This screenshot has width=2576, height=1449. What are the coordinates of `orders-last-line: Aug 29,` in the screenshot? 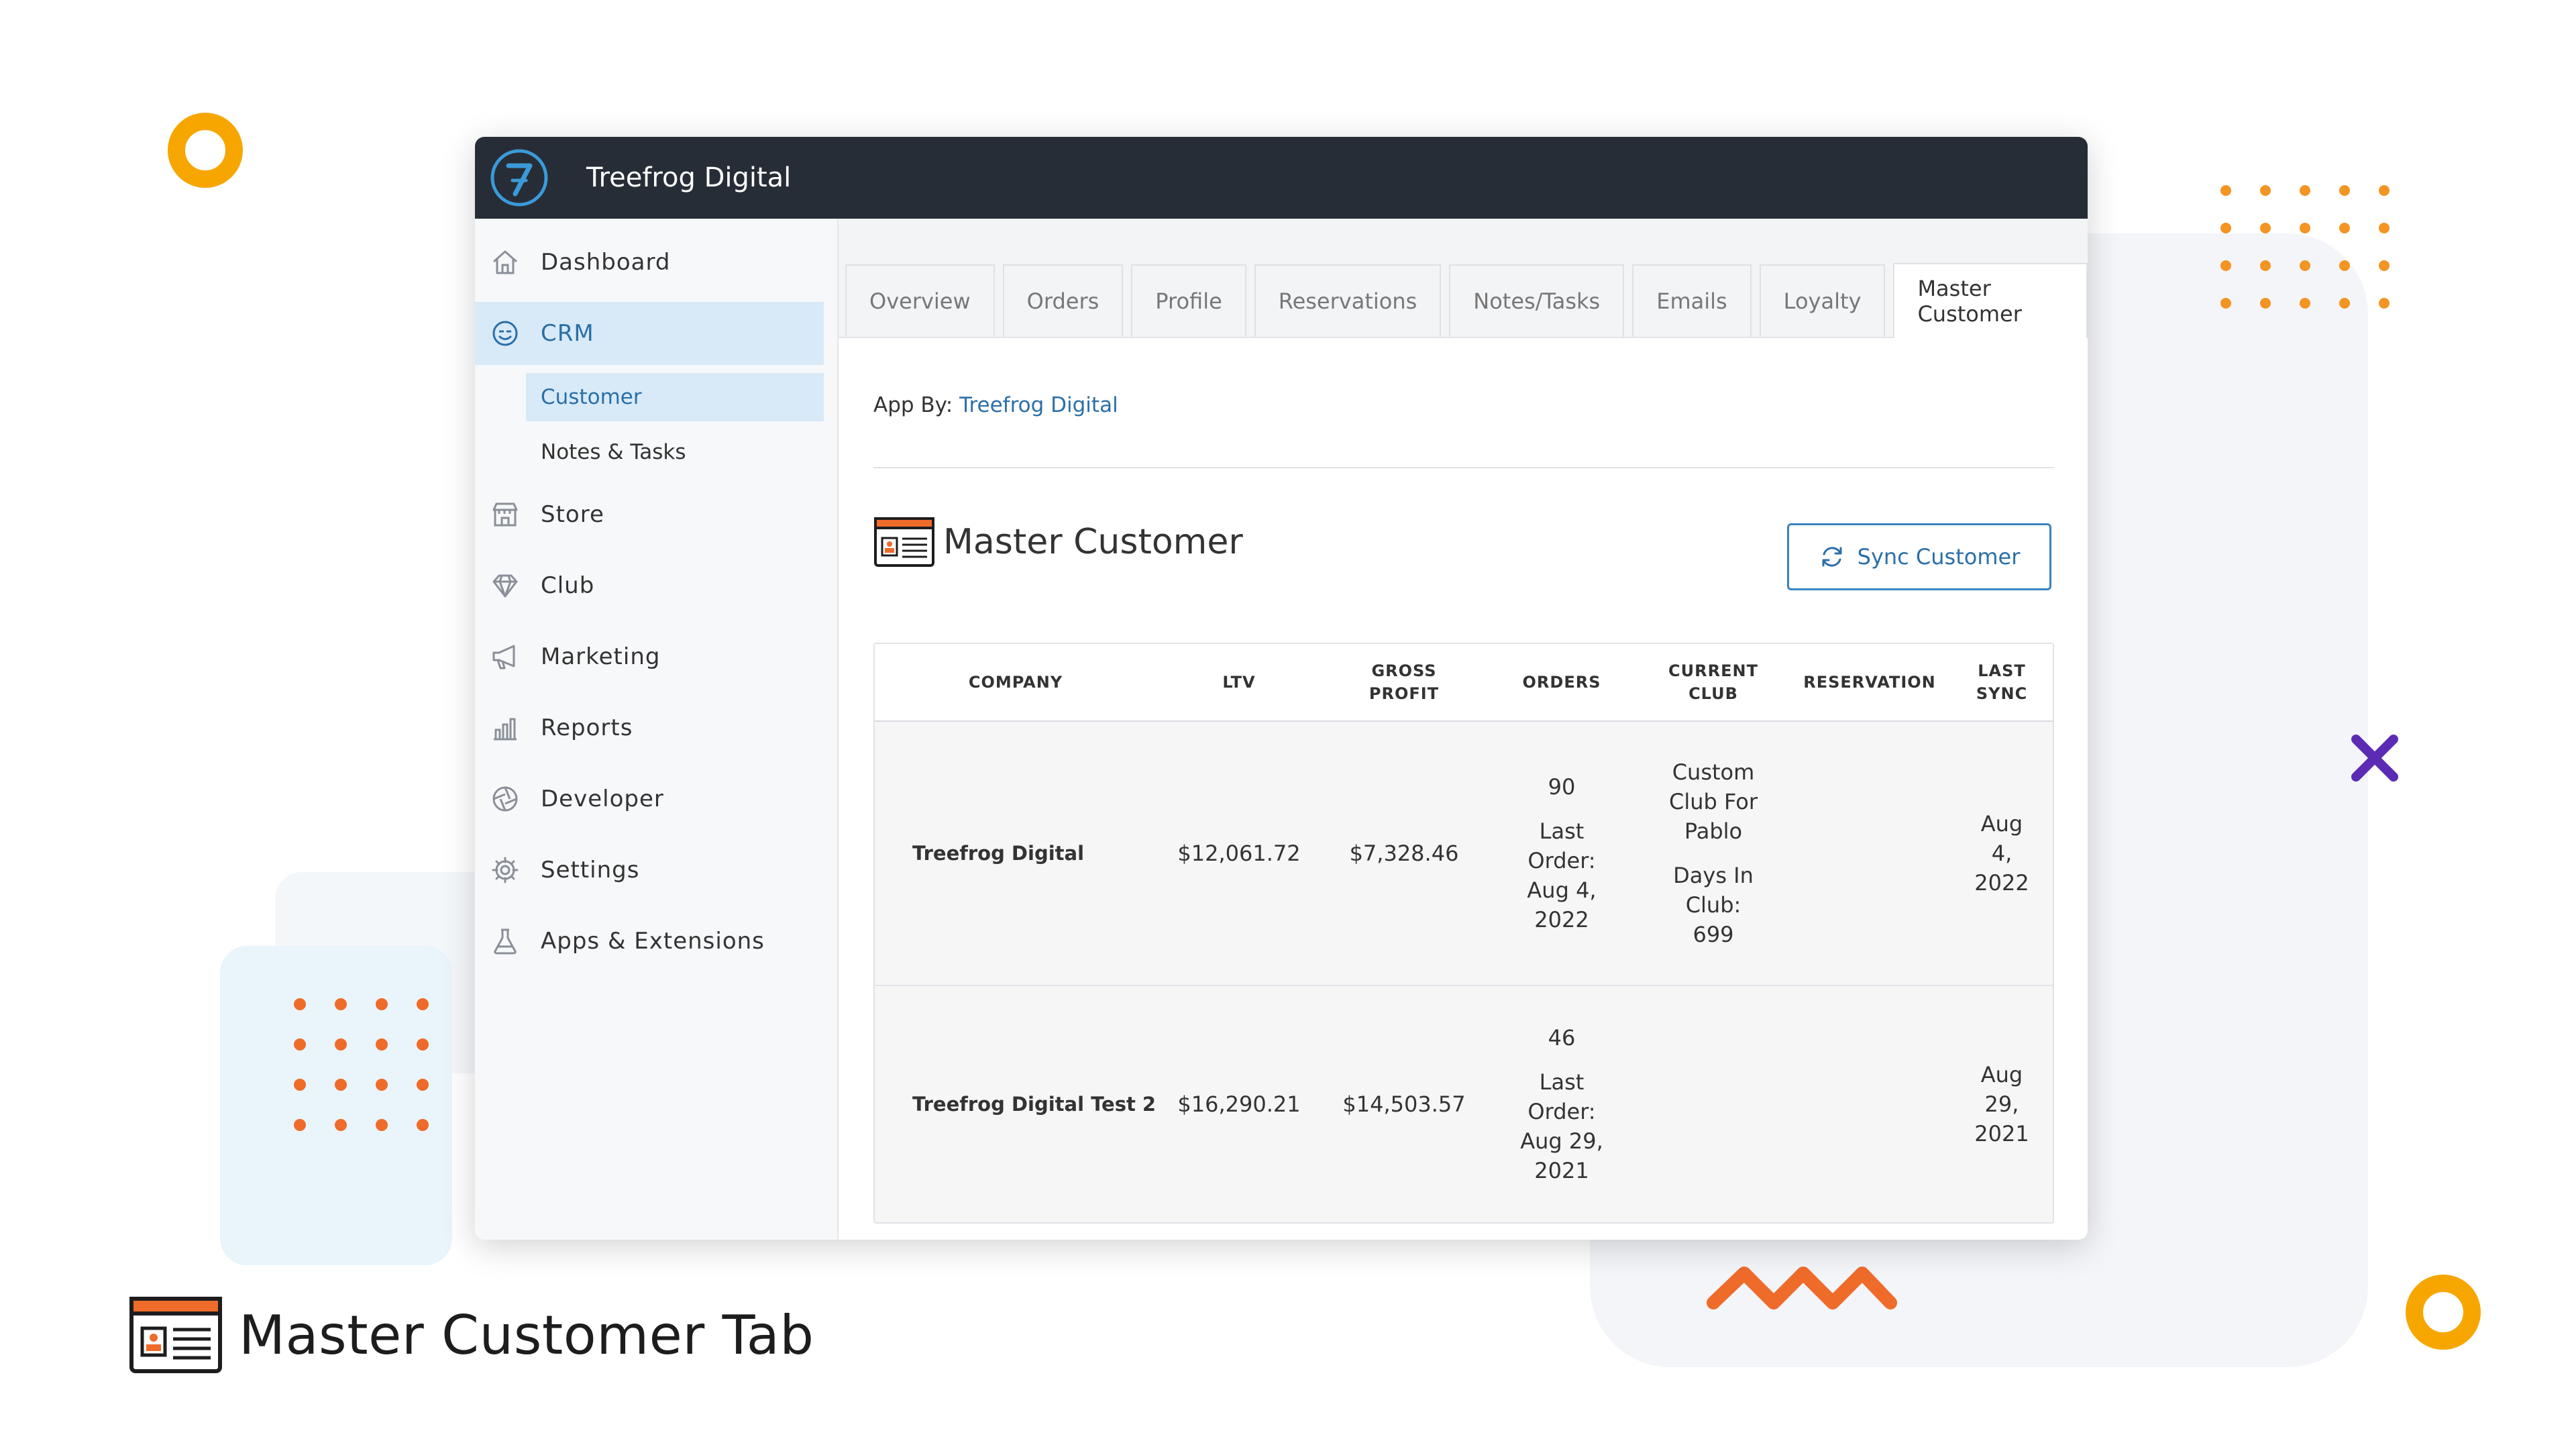 It's located at (1561, 1141).